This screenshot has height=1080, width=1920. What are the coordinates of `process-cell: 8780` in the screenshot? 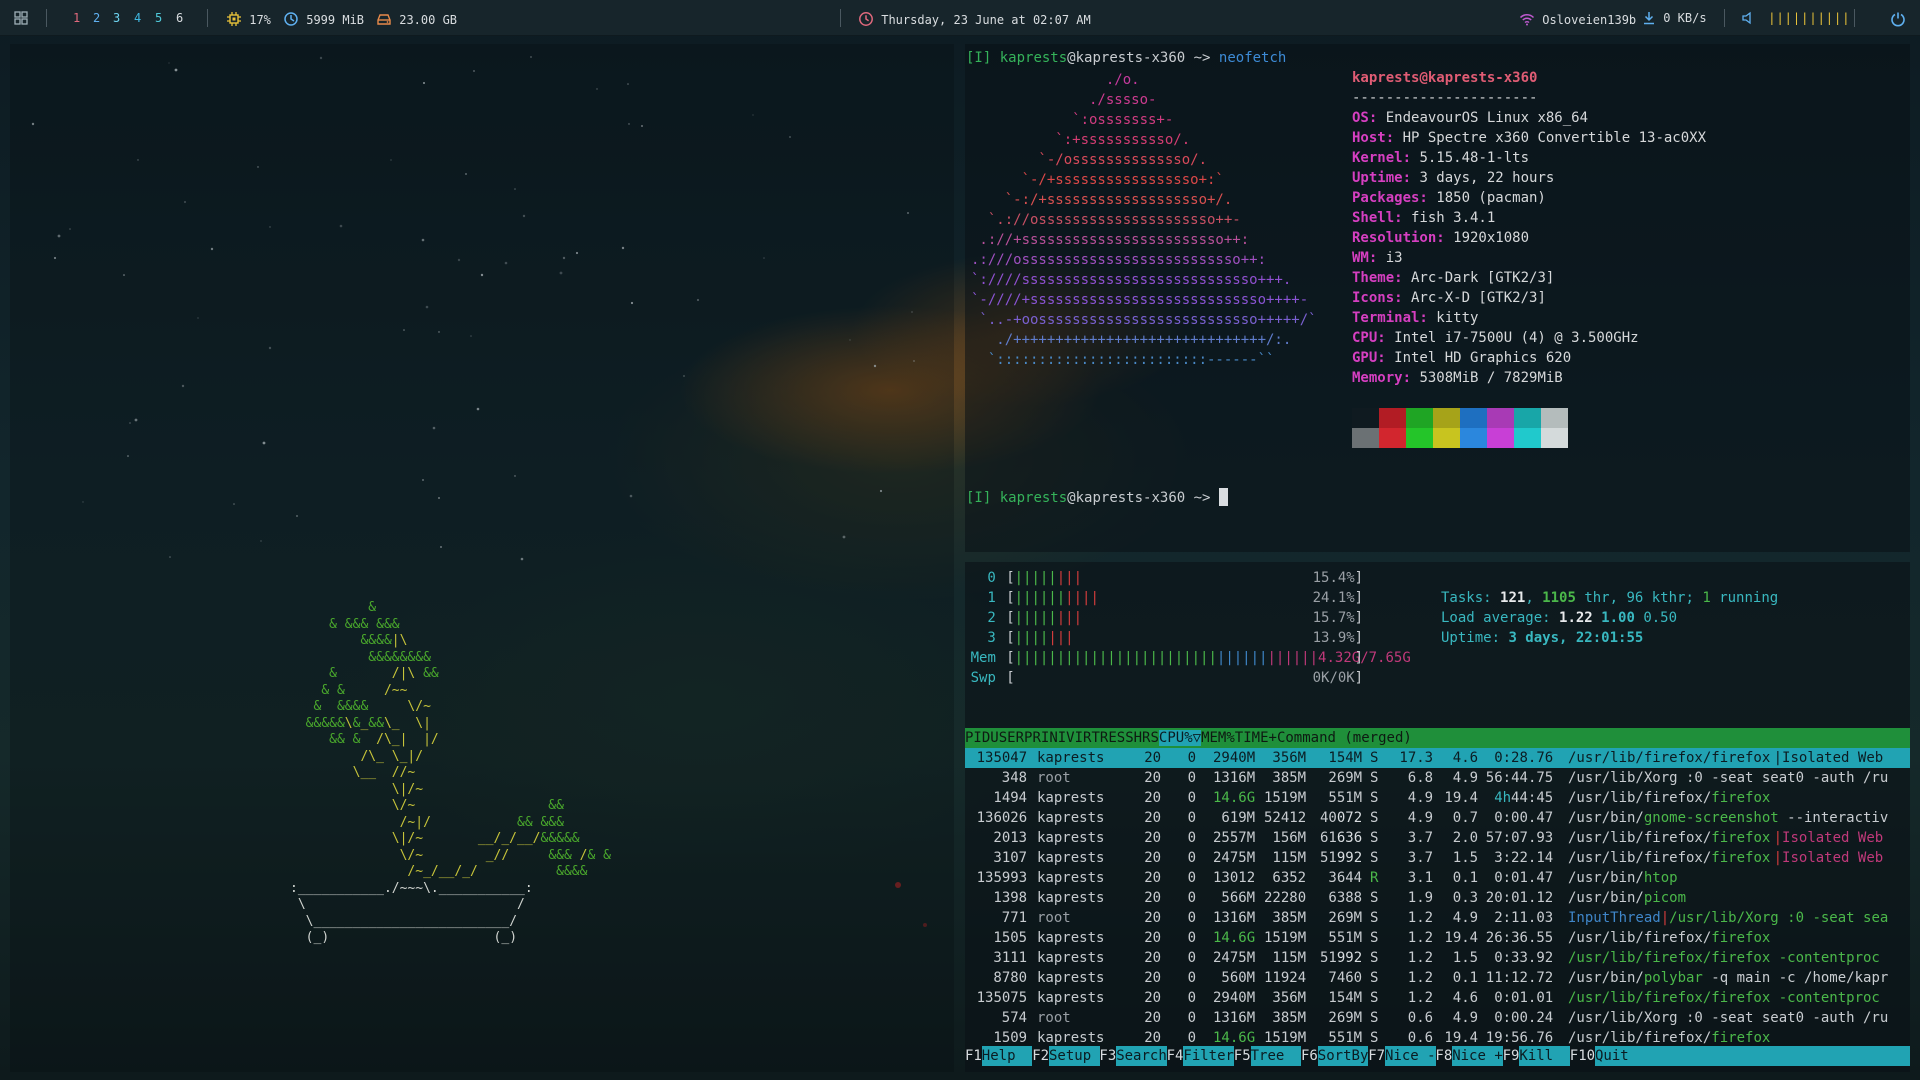 It's located at (1010, 978).